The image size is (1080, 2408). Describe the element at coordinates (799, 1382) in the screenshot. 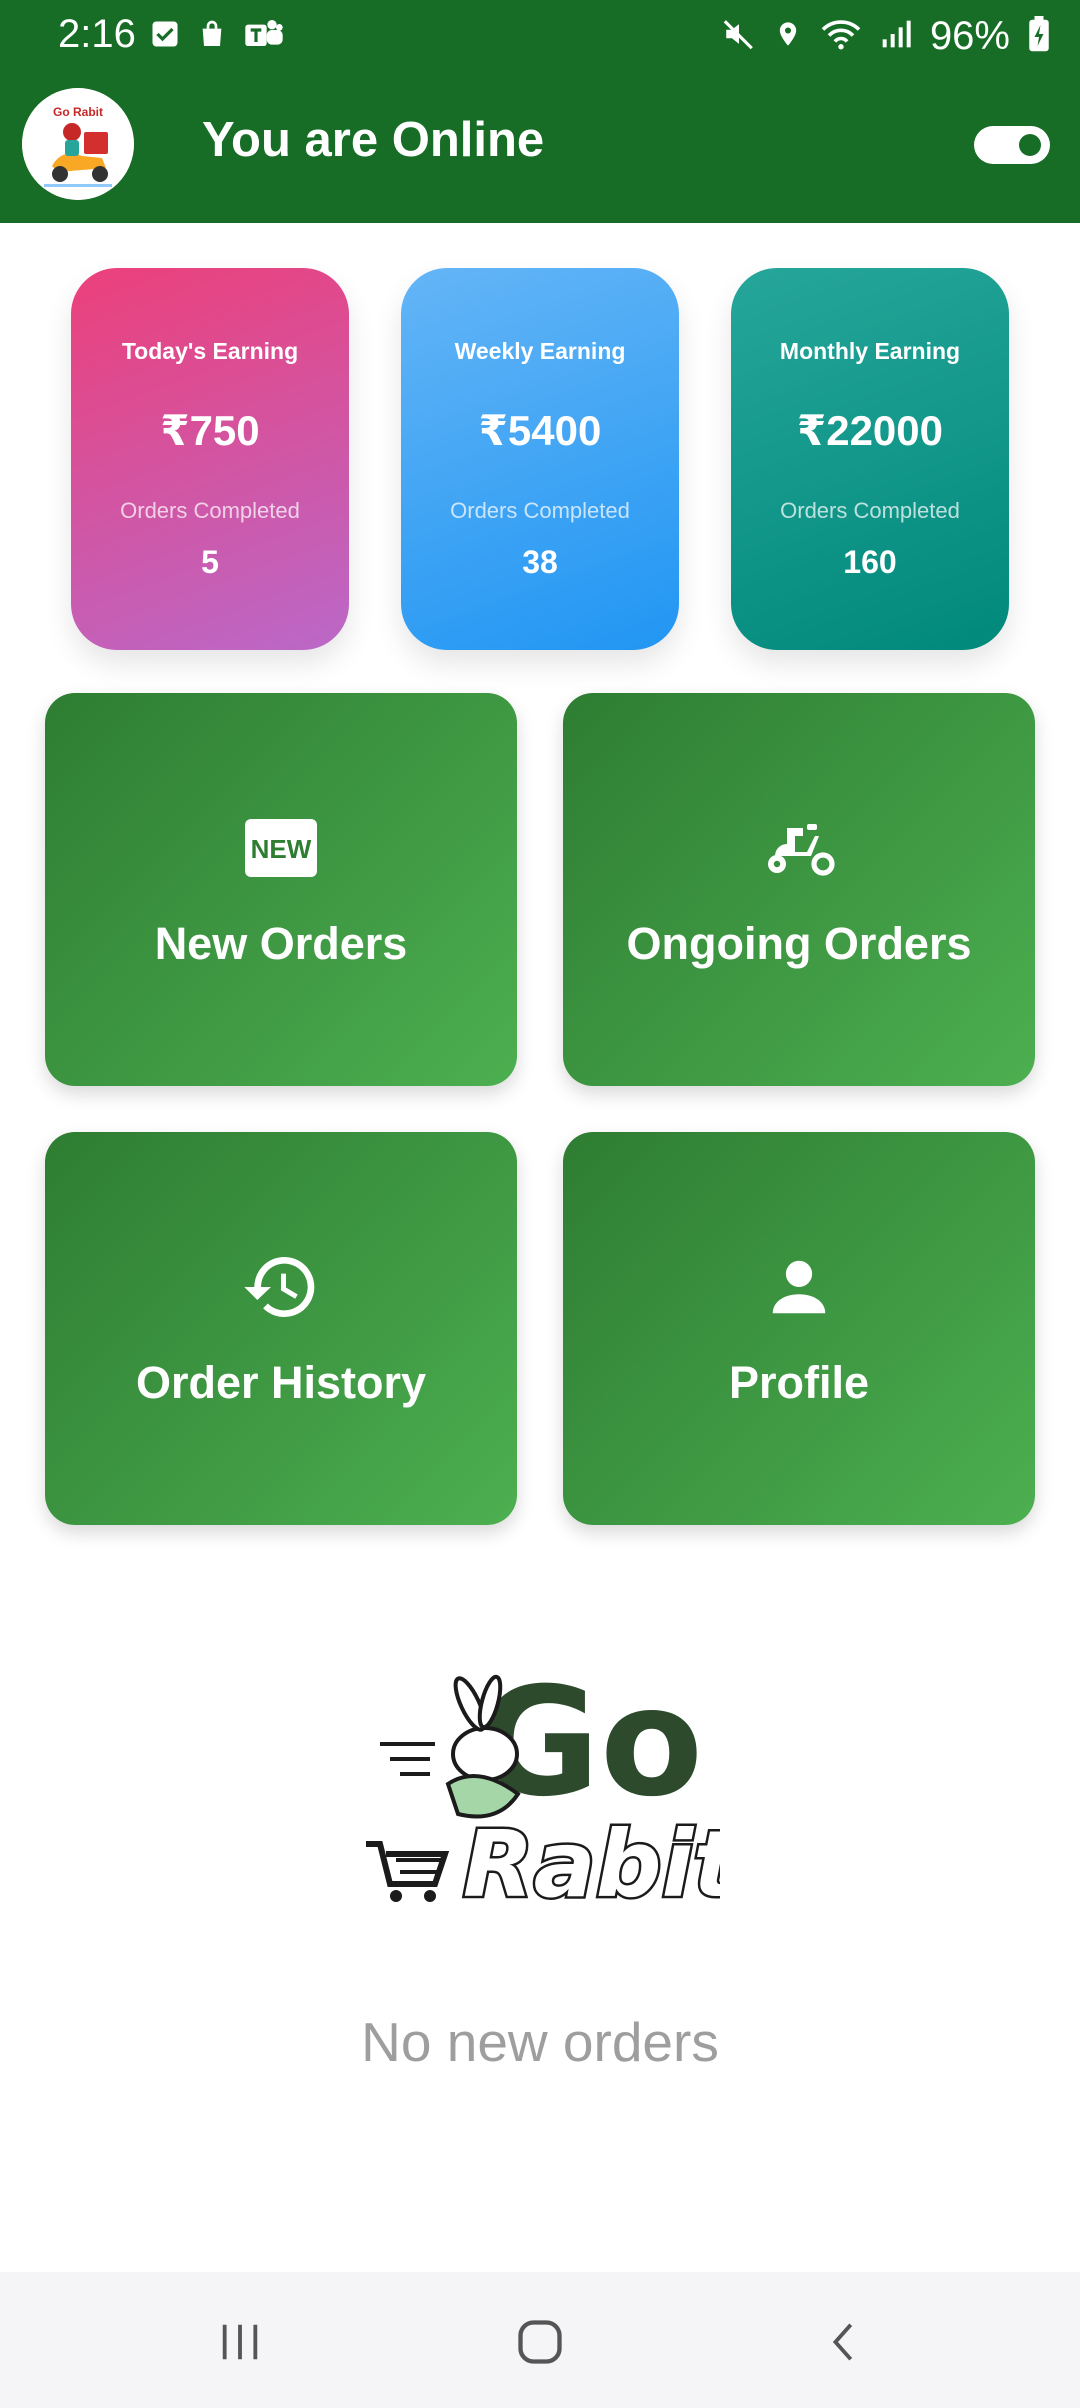

I see `tile-label: Profile` at that location.